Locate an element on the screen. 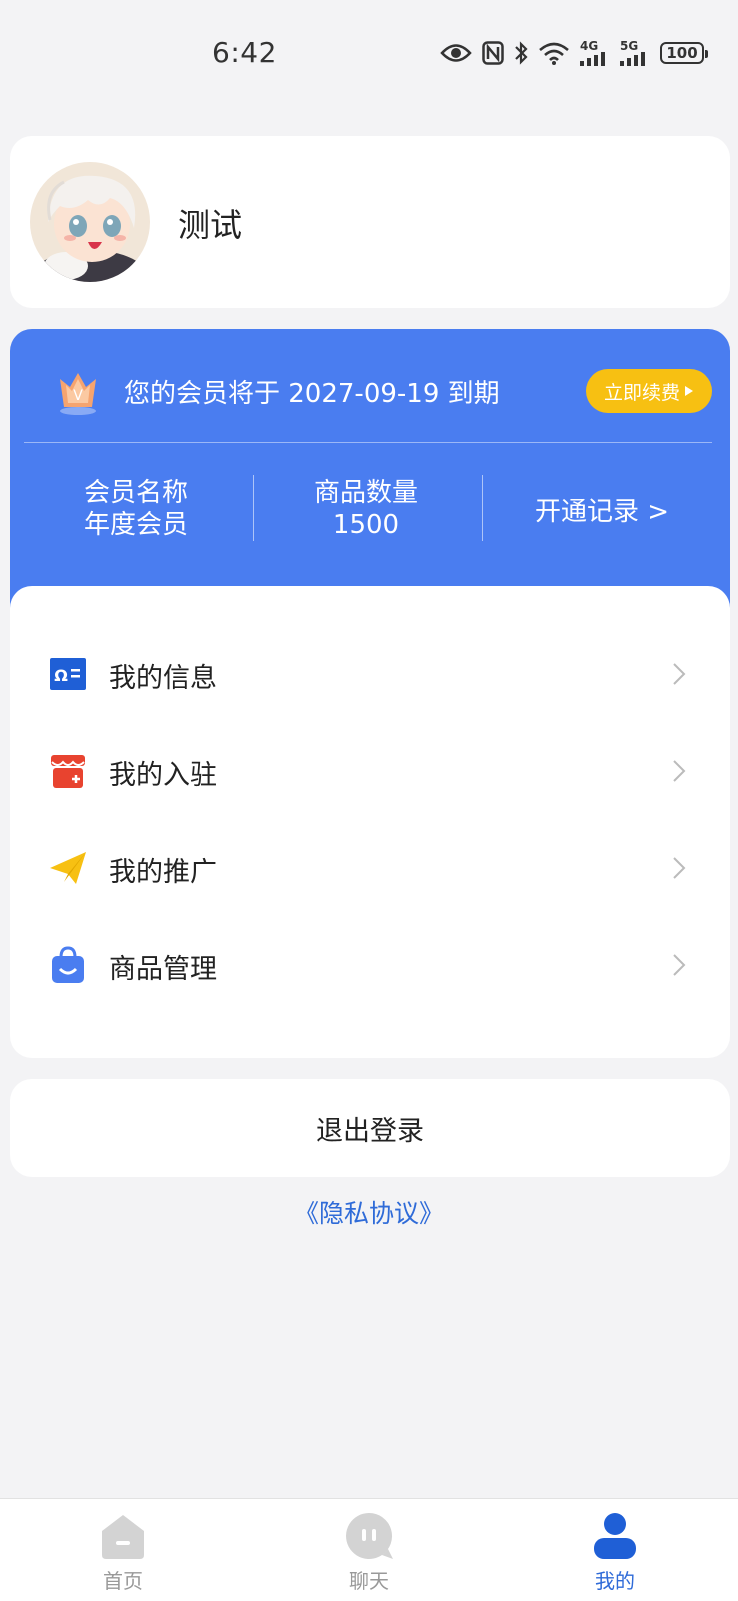 The image size is (738, 1601). id-card-icon: Ω is located at coordinates (68, 674).